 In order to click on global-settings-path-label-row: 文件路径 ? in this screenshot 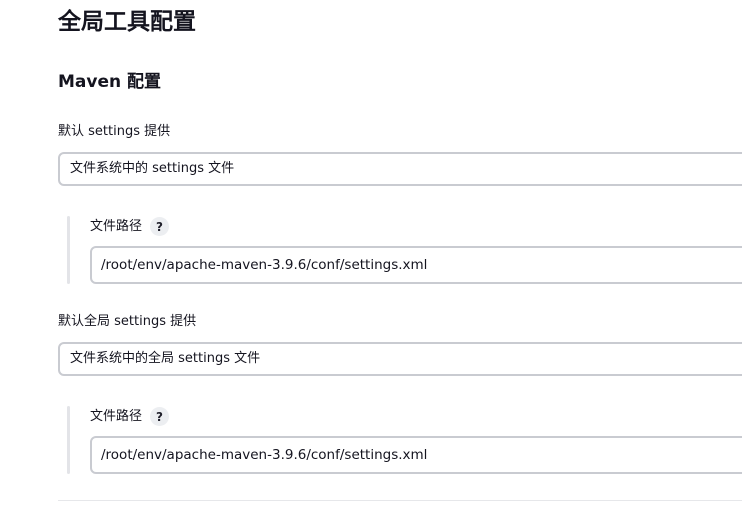, I will do `click(130, 416)`.